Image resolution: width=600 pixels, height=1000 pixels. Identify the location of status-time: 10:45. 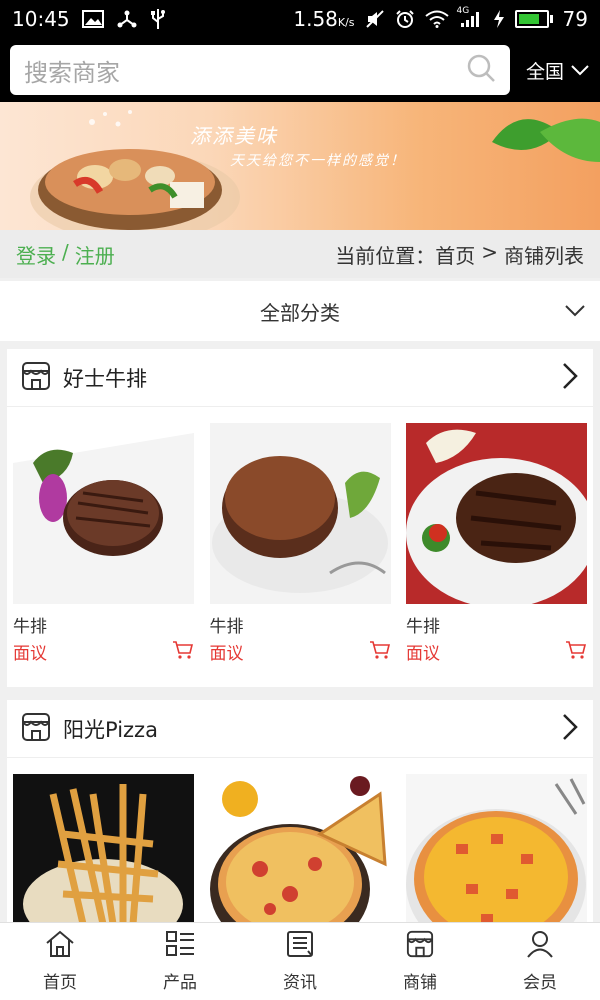
(41, 19).